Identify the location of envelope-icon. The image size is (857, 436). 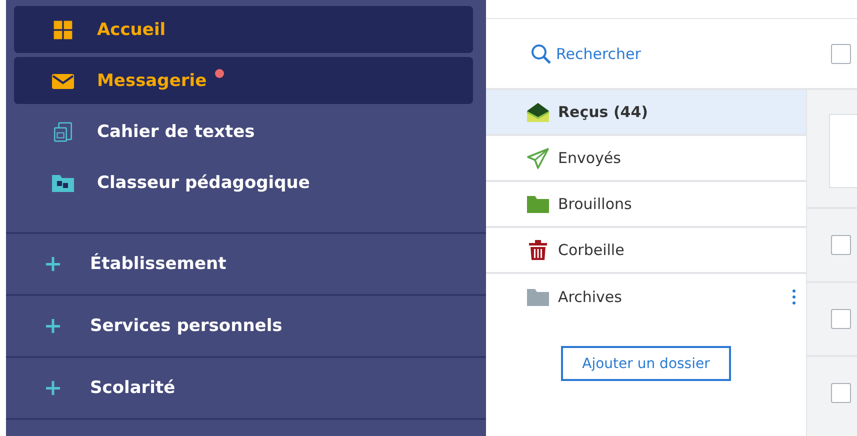
(538, 112).